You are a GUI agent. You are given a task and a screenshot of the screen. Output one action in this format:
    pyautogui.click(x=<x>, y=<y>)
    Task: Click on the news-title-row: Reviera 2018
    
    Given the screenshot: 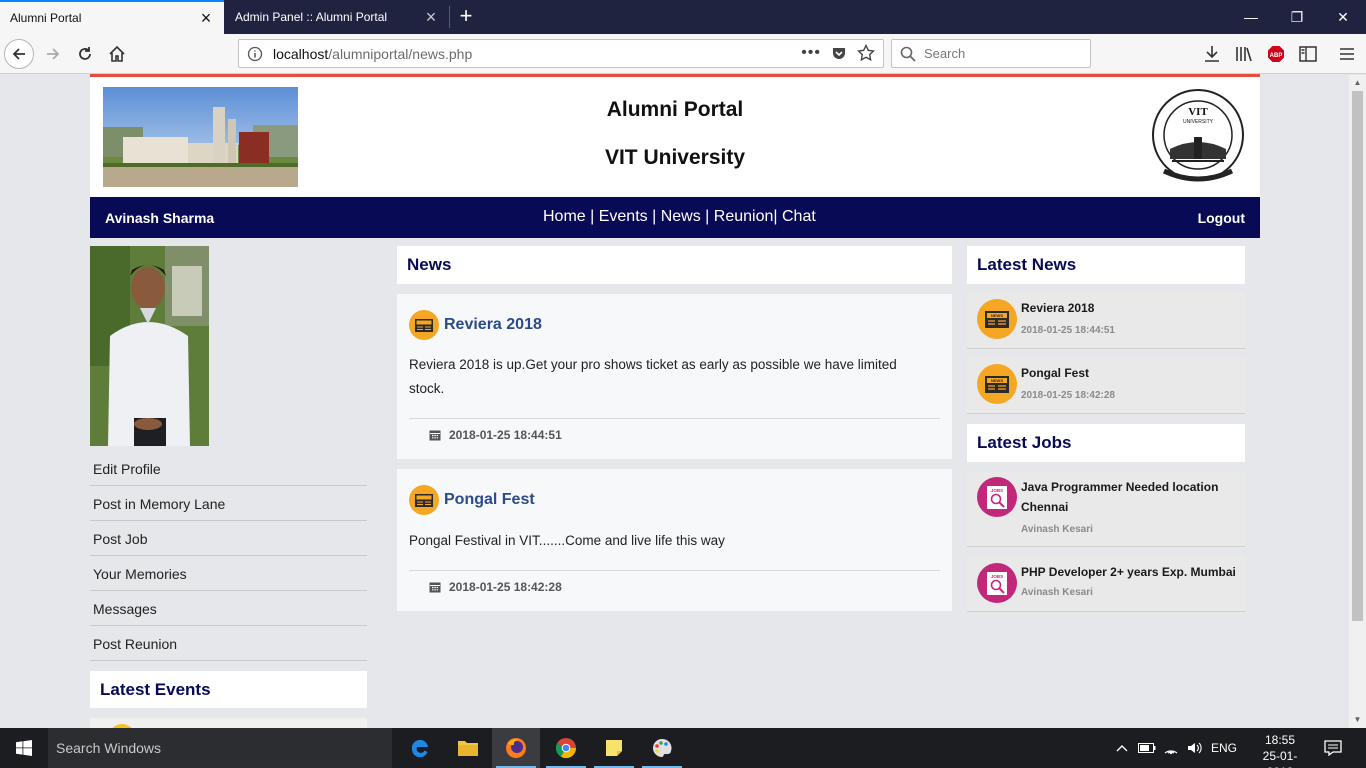 What is the action you would take?
    pyautogui.click(x=475, y=325)
    